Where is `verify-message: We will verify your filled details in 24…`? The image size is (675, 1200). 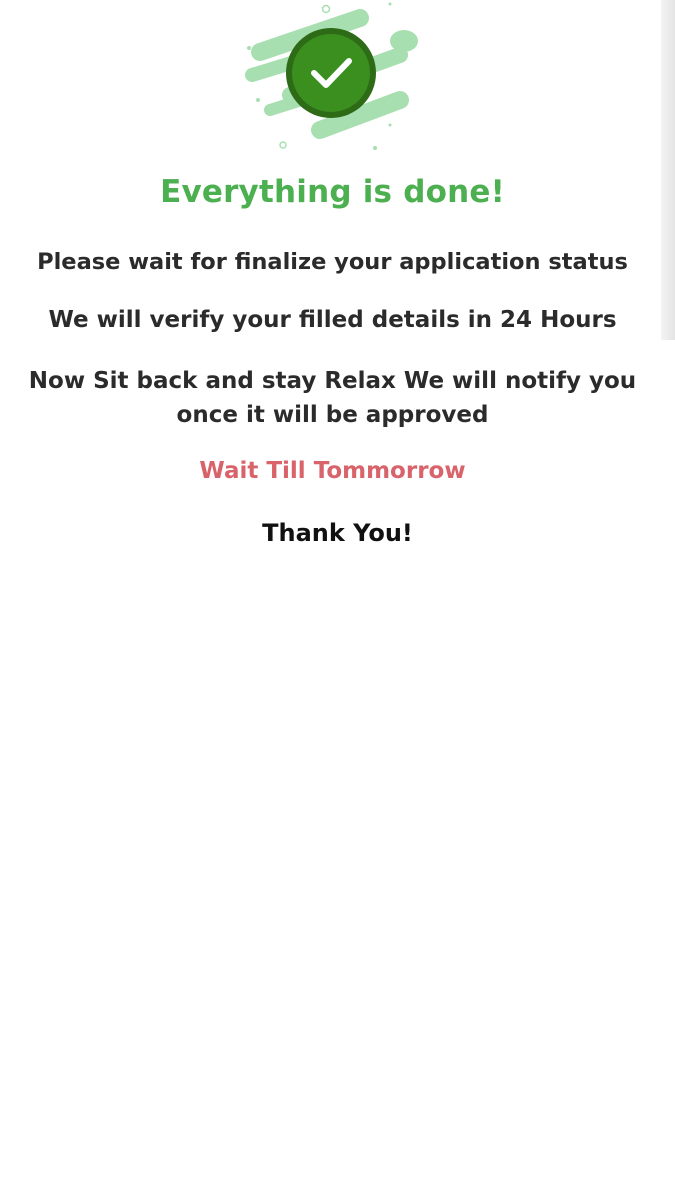
verify-message: We will verify your filled details in 24… is located at coordinates (332, 320).